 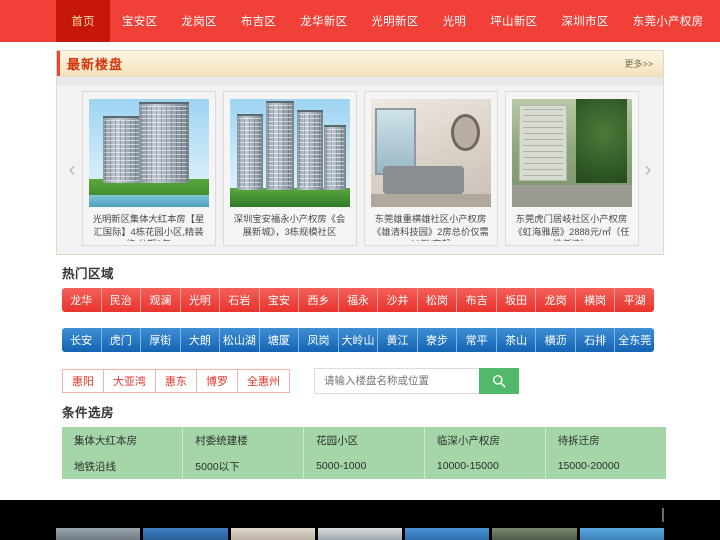 What do you see at coordinates (516, 300) in the screenshot?
I see `area-tag: 坂田` at bounding box center [516, 300].